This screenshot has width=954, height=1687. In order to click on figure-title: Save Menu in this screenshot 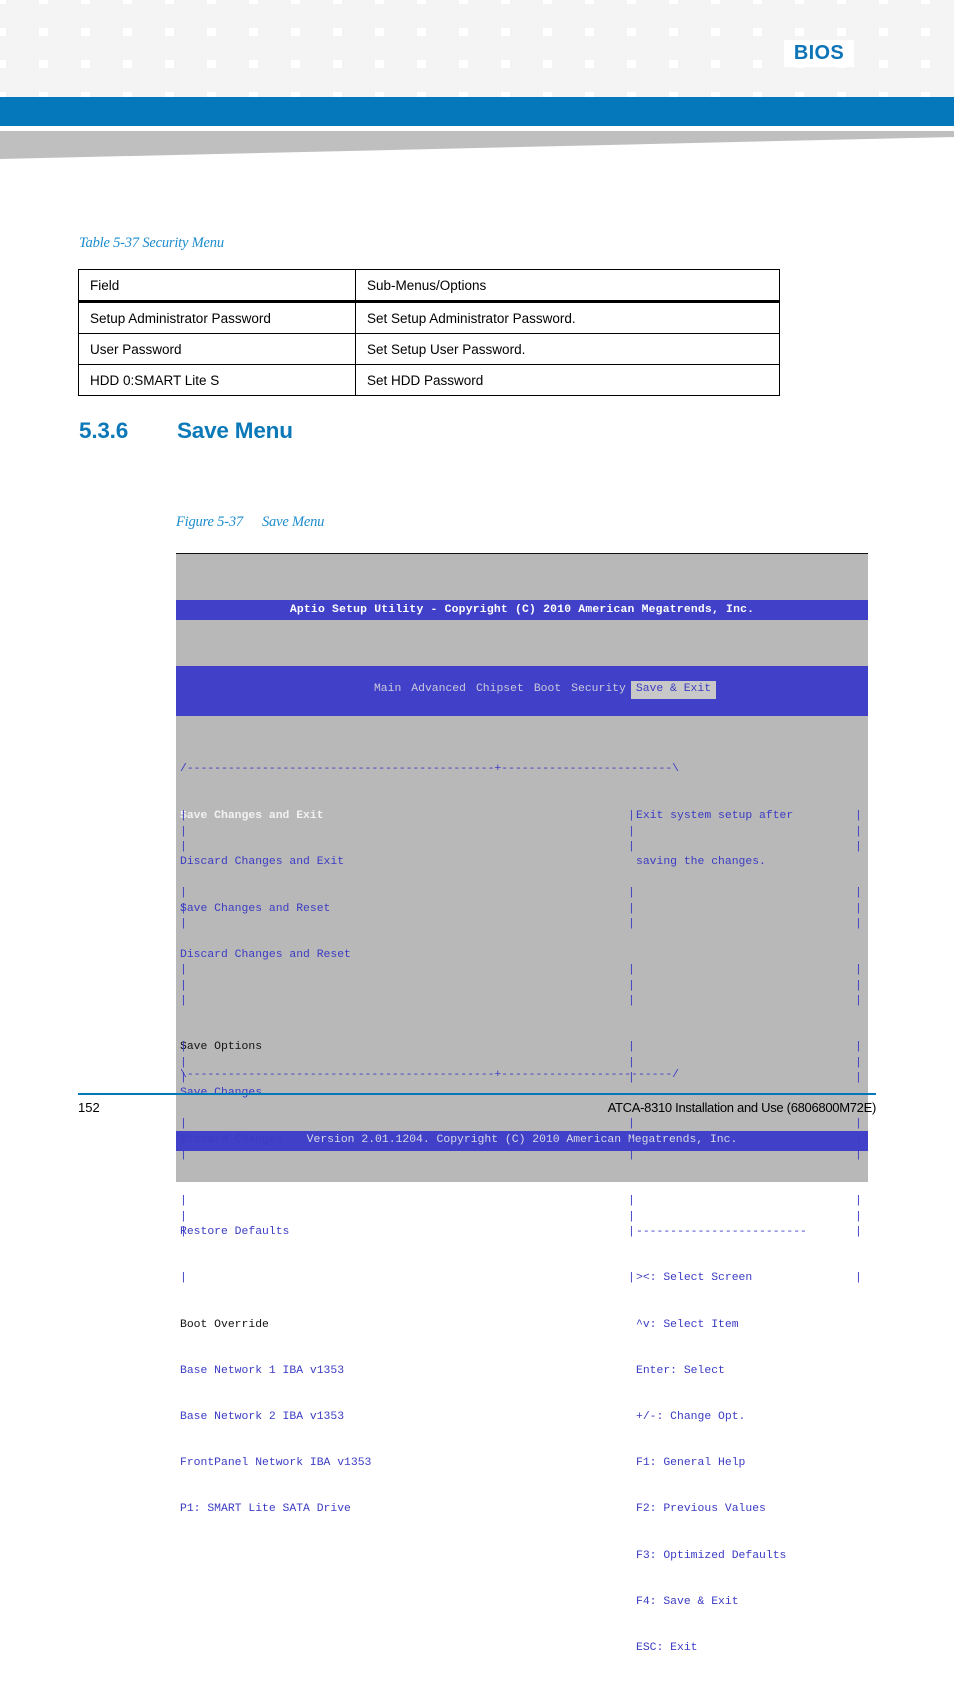, I will do `click(293, 522)`.